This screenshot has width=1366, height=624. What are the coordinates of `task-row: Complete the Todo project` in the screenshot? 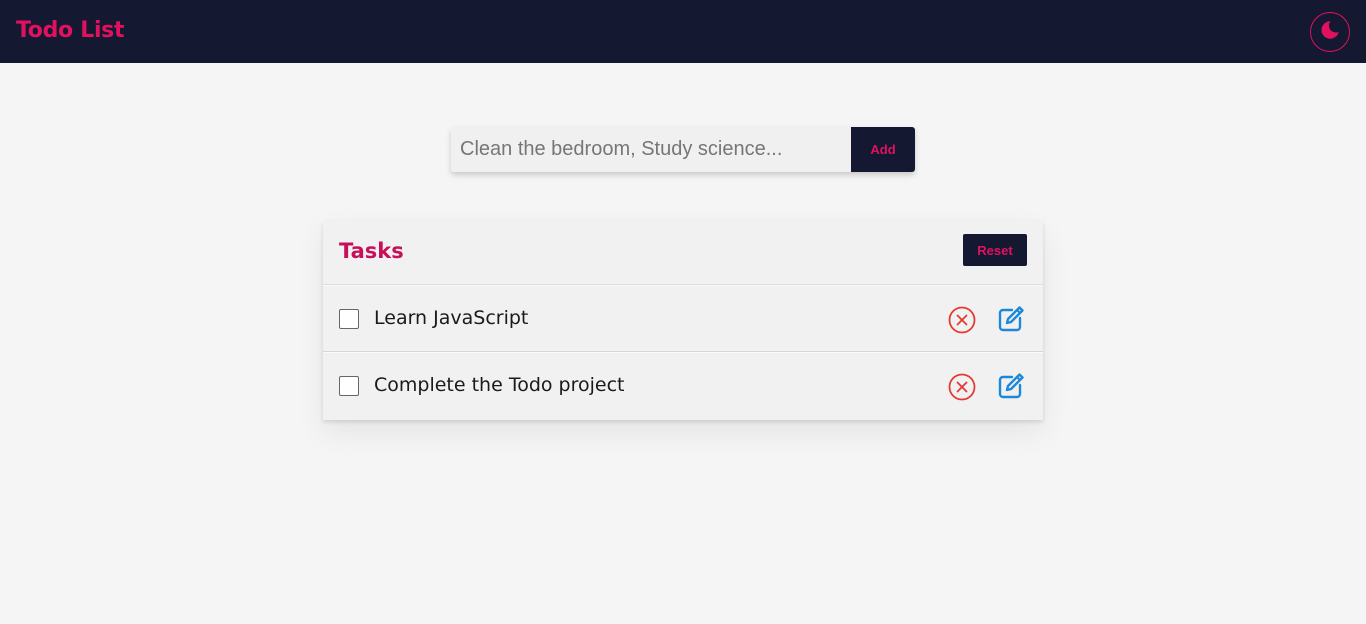 It's located at (683, 385).